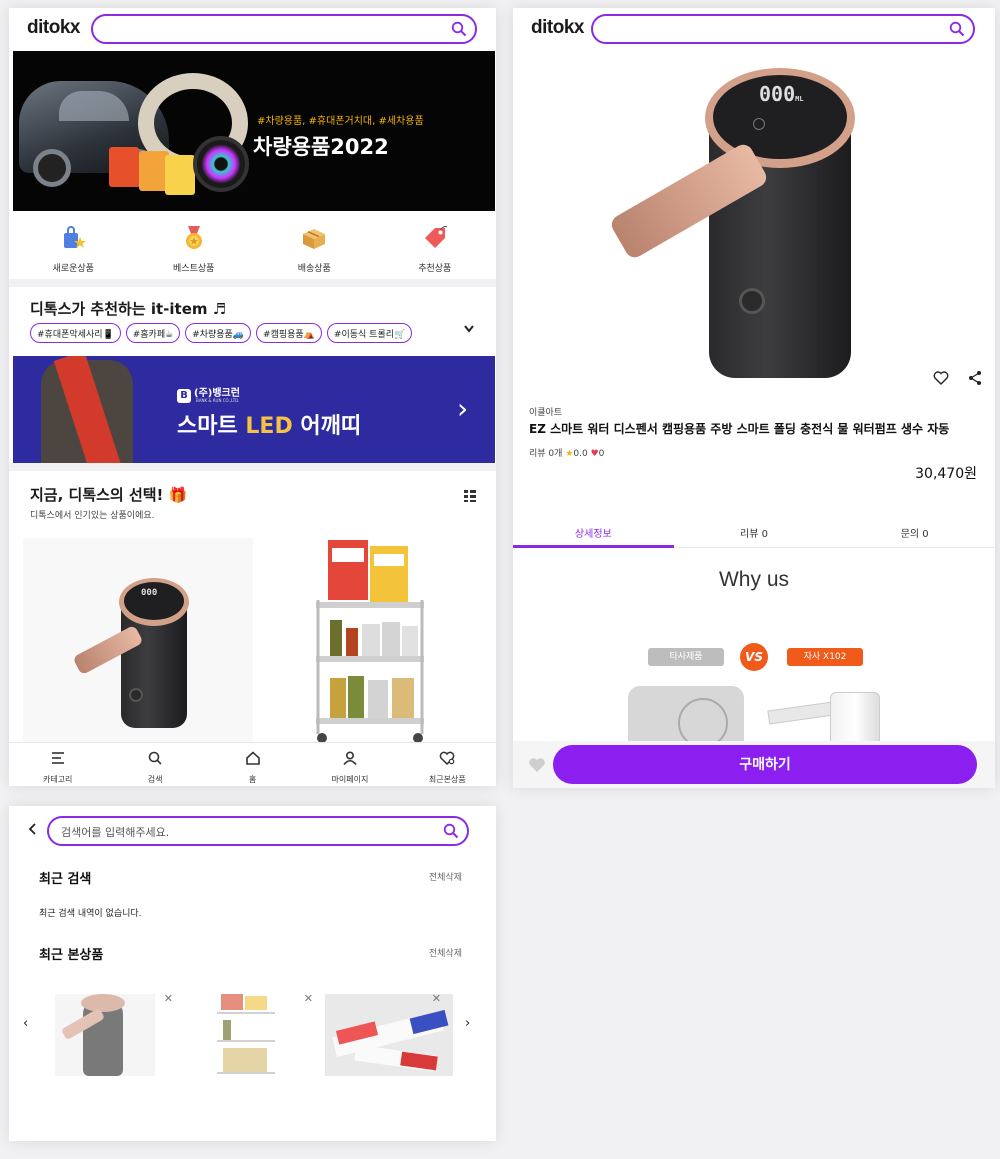  I want to click on it-item-title: 디톡스가 추천하는 it-item ♬, so click(128, 309).